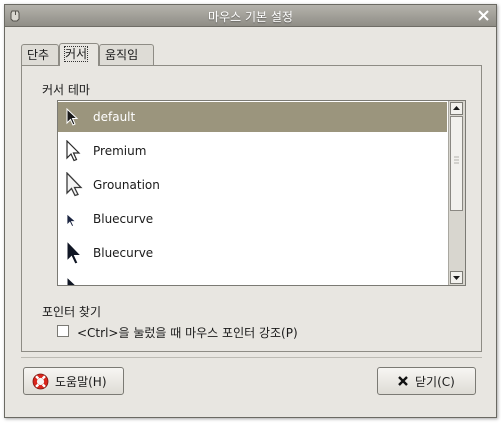 Image resolution: width=501 pixels, height=423 pixels. Describe the element at coordinates (252, 151) in the screenshot. I see `list-item-premium: Premium` at that location.